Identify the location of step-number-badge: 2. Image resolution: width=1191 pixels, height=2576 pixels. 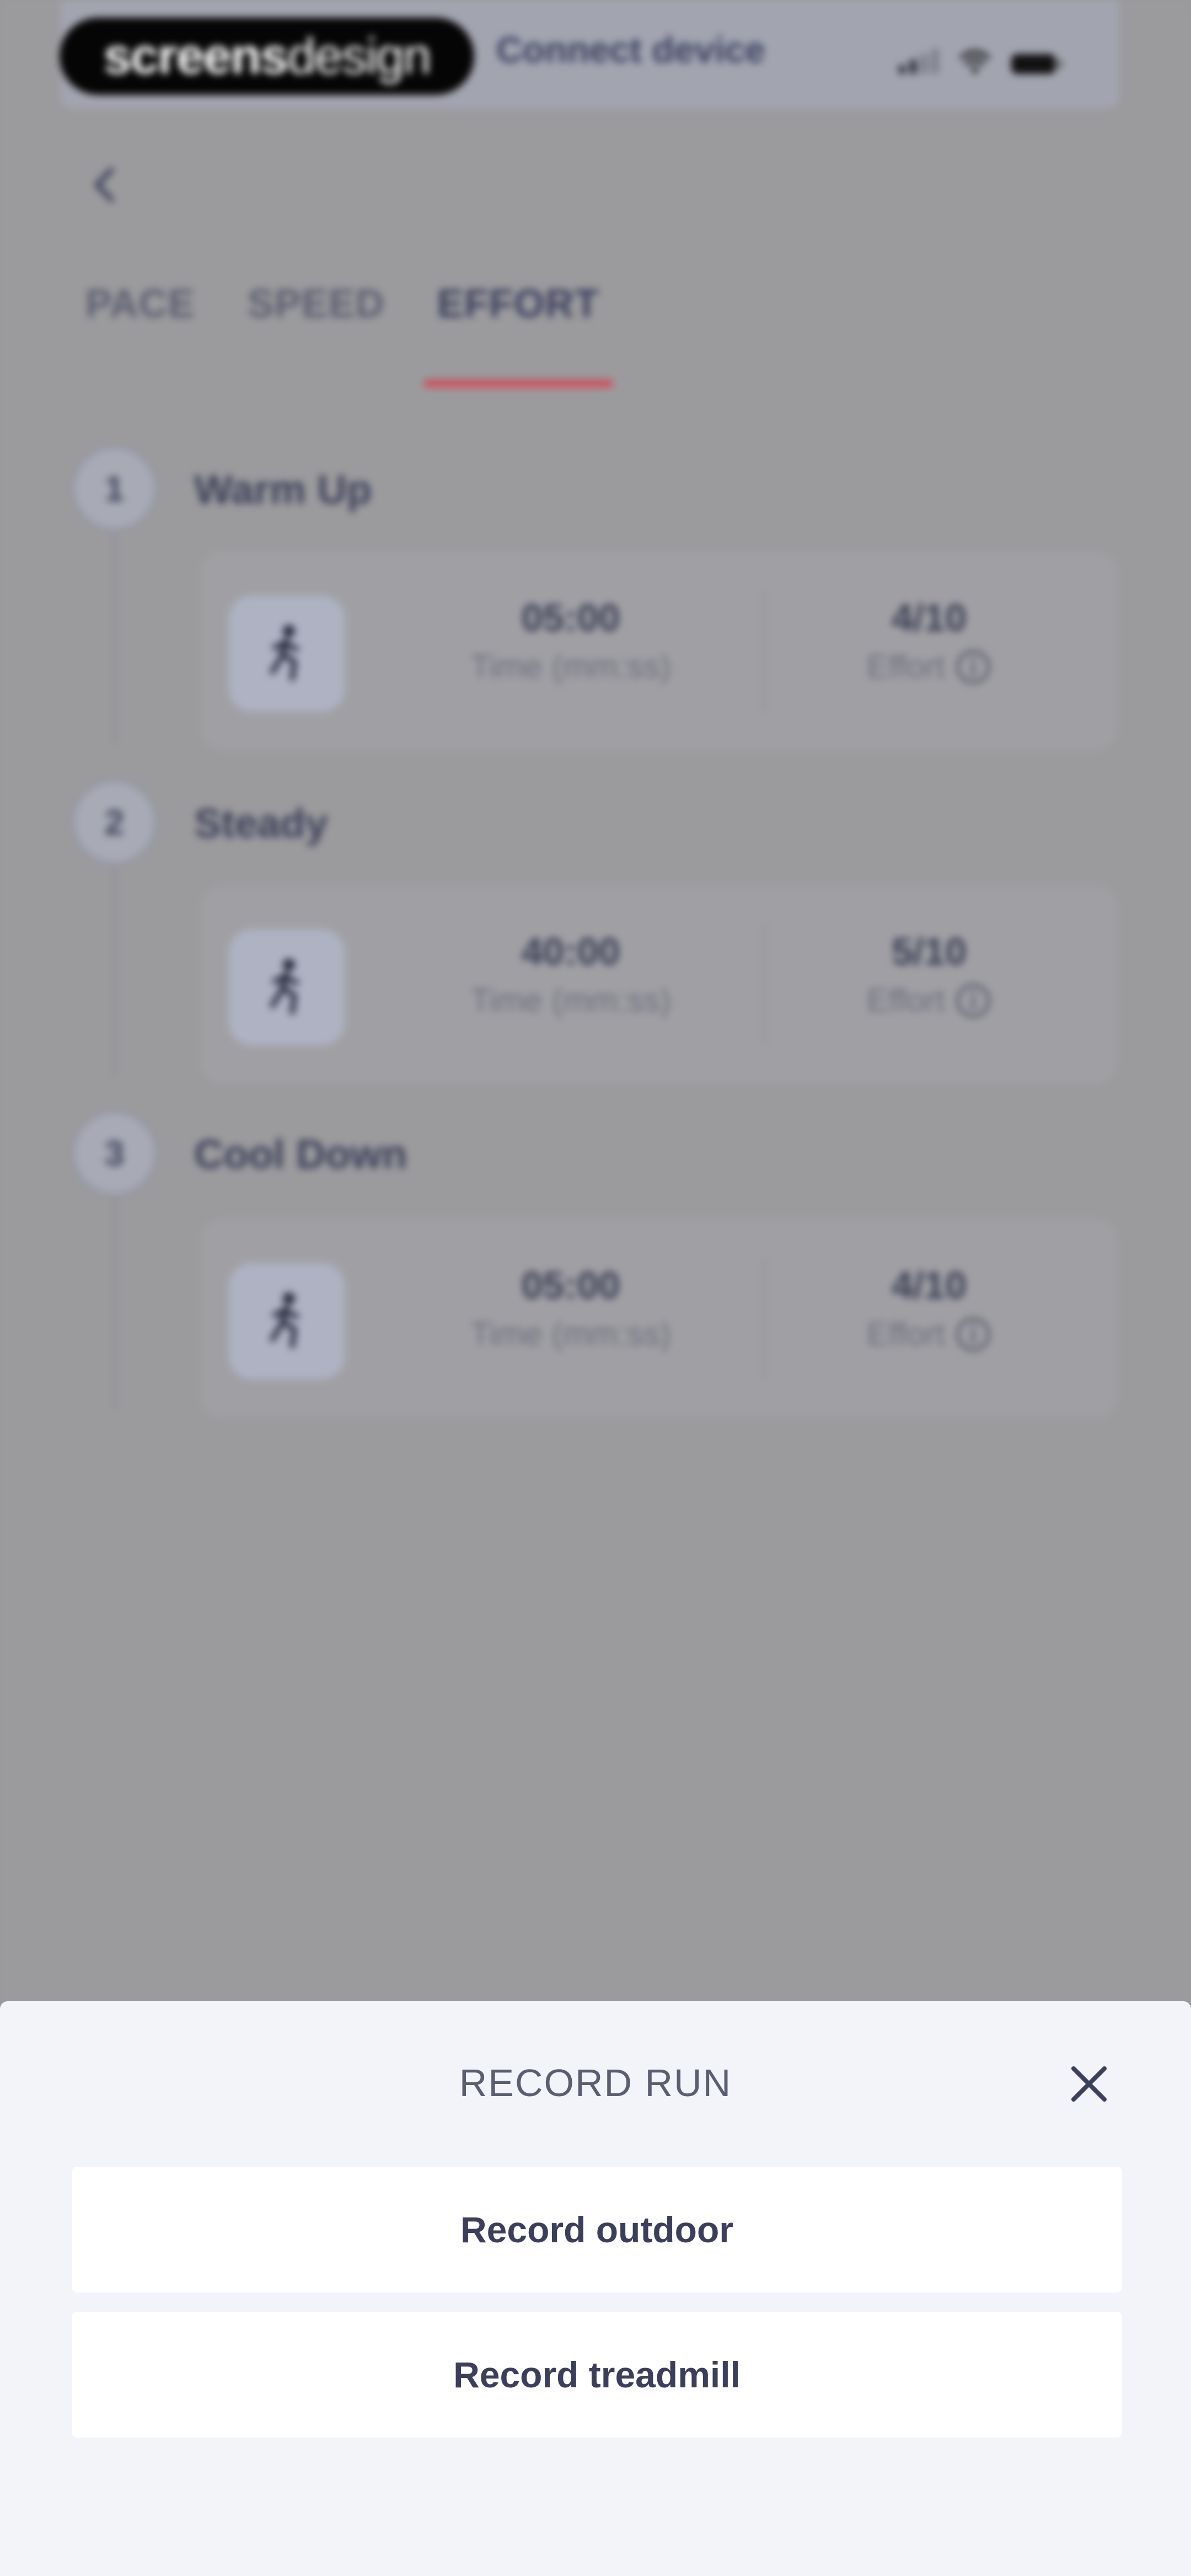
(114, 822).